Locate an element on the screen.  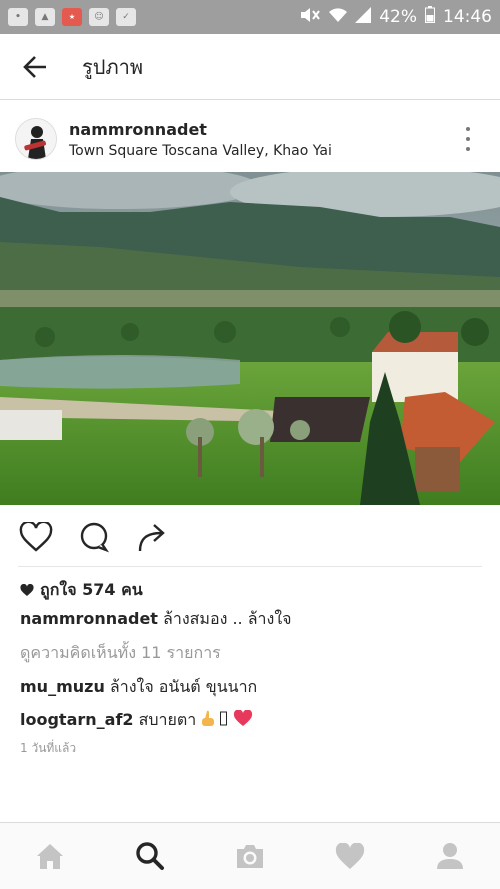
post-caption: nammronnadet ล้างสมอง .. ล้างใจ is located at coordinates (156, 619).